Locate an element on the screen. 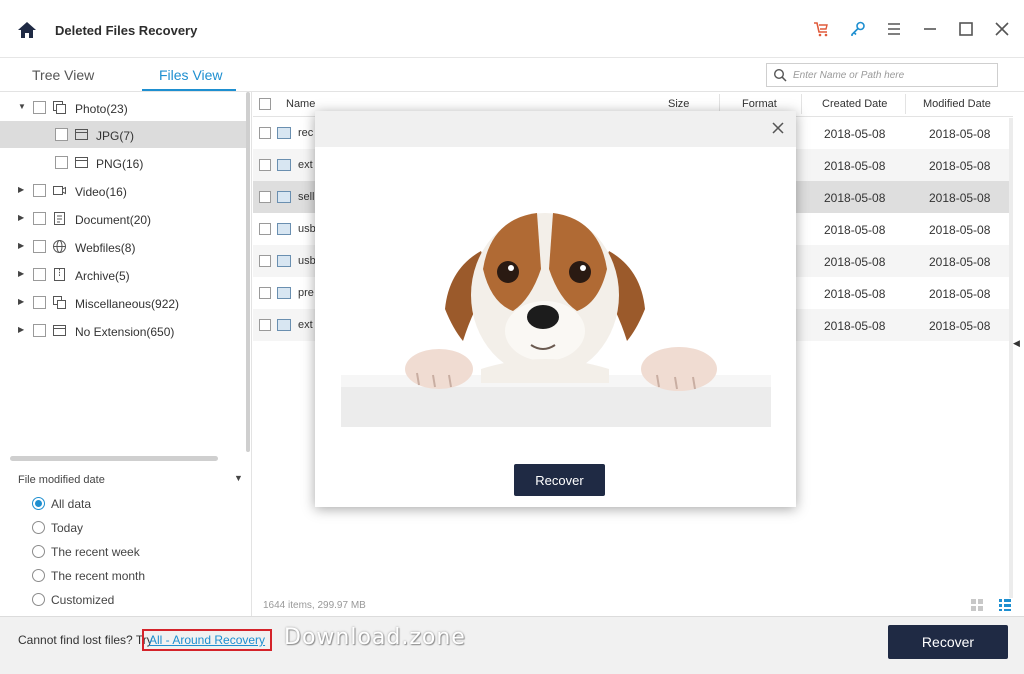  maximize-icon is located at coordinates (966, 29).